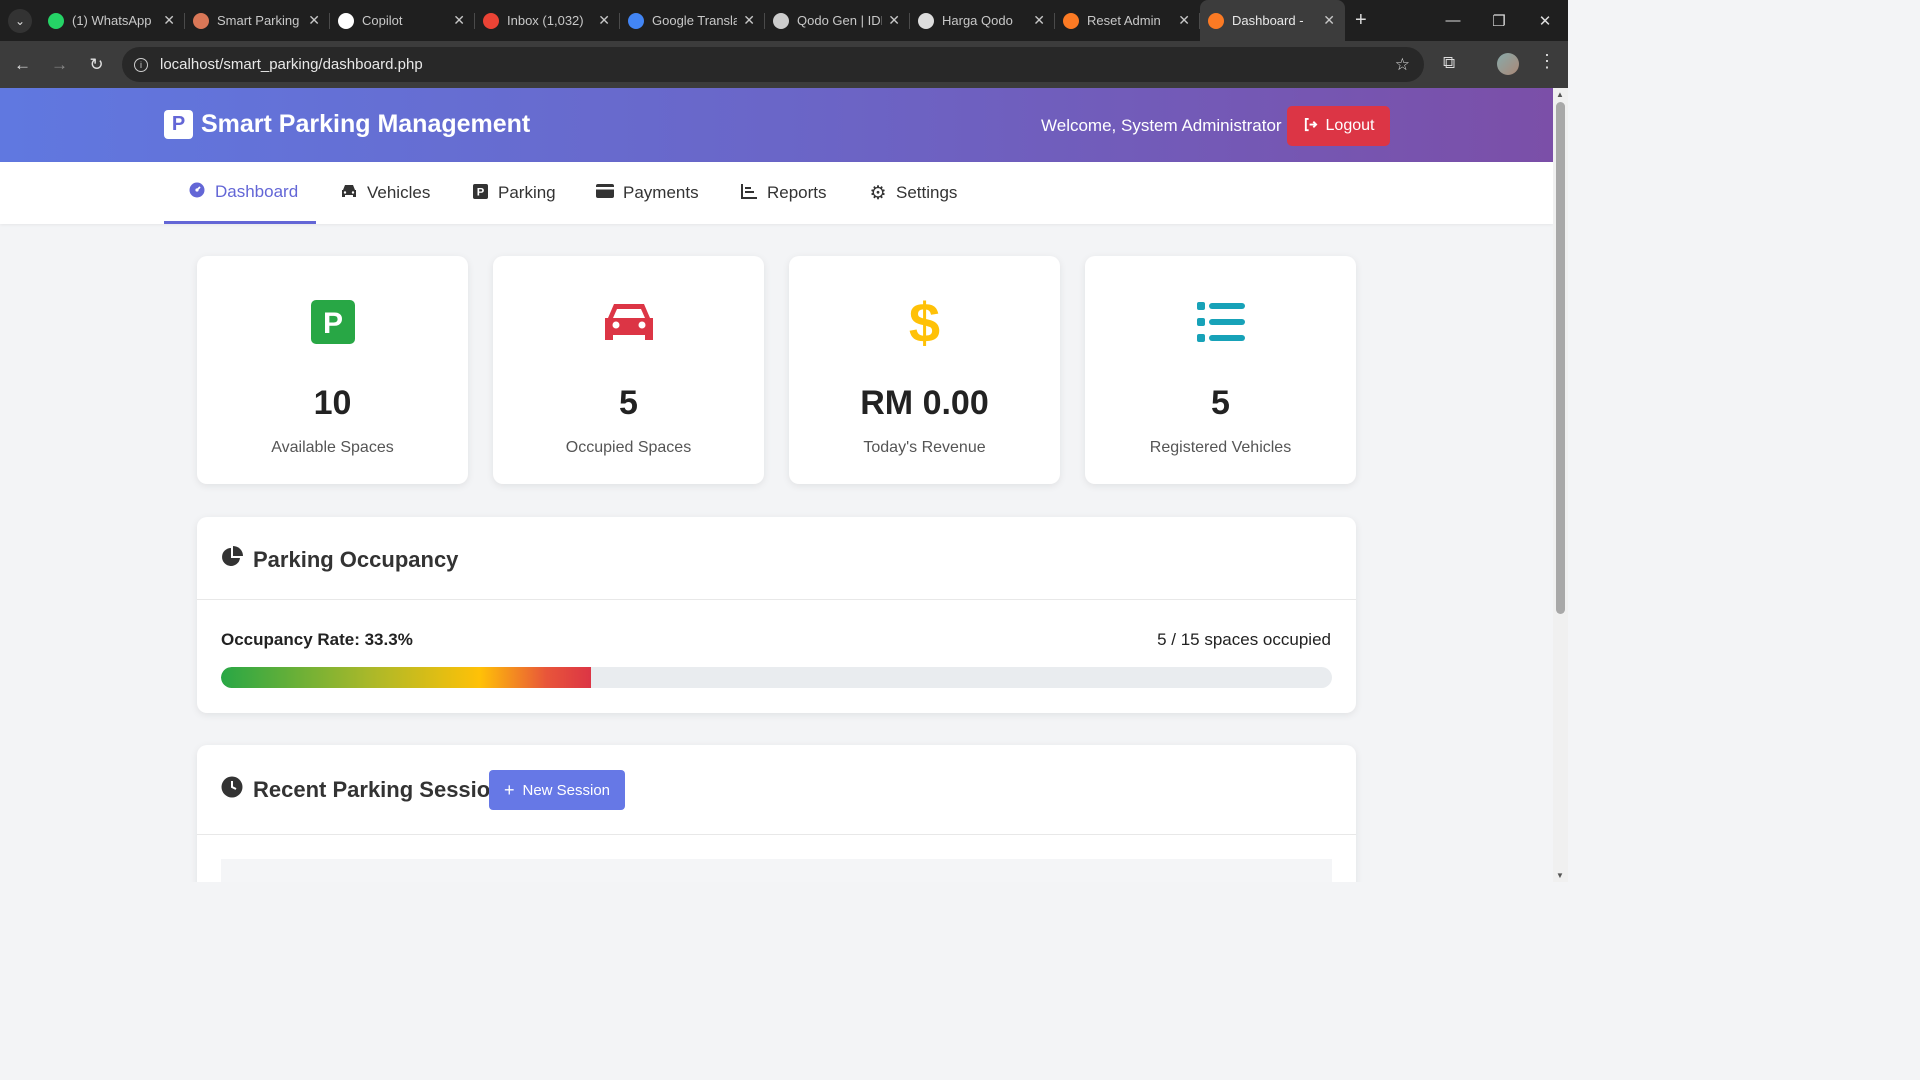 The image size is (1920, 1080). I want to click on openai-icon, so click(926, 20).